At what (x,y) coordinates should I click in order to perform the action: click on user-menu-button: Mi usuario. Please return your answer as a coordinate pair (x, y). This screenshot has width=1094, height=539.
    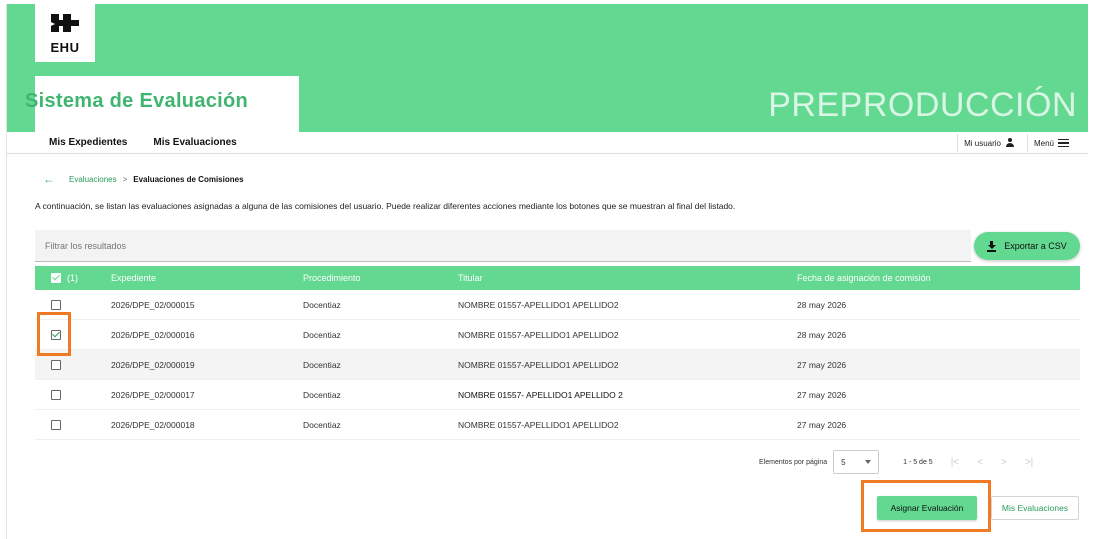
    Looking at the image, I should click on (989, 143).